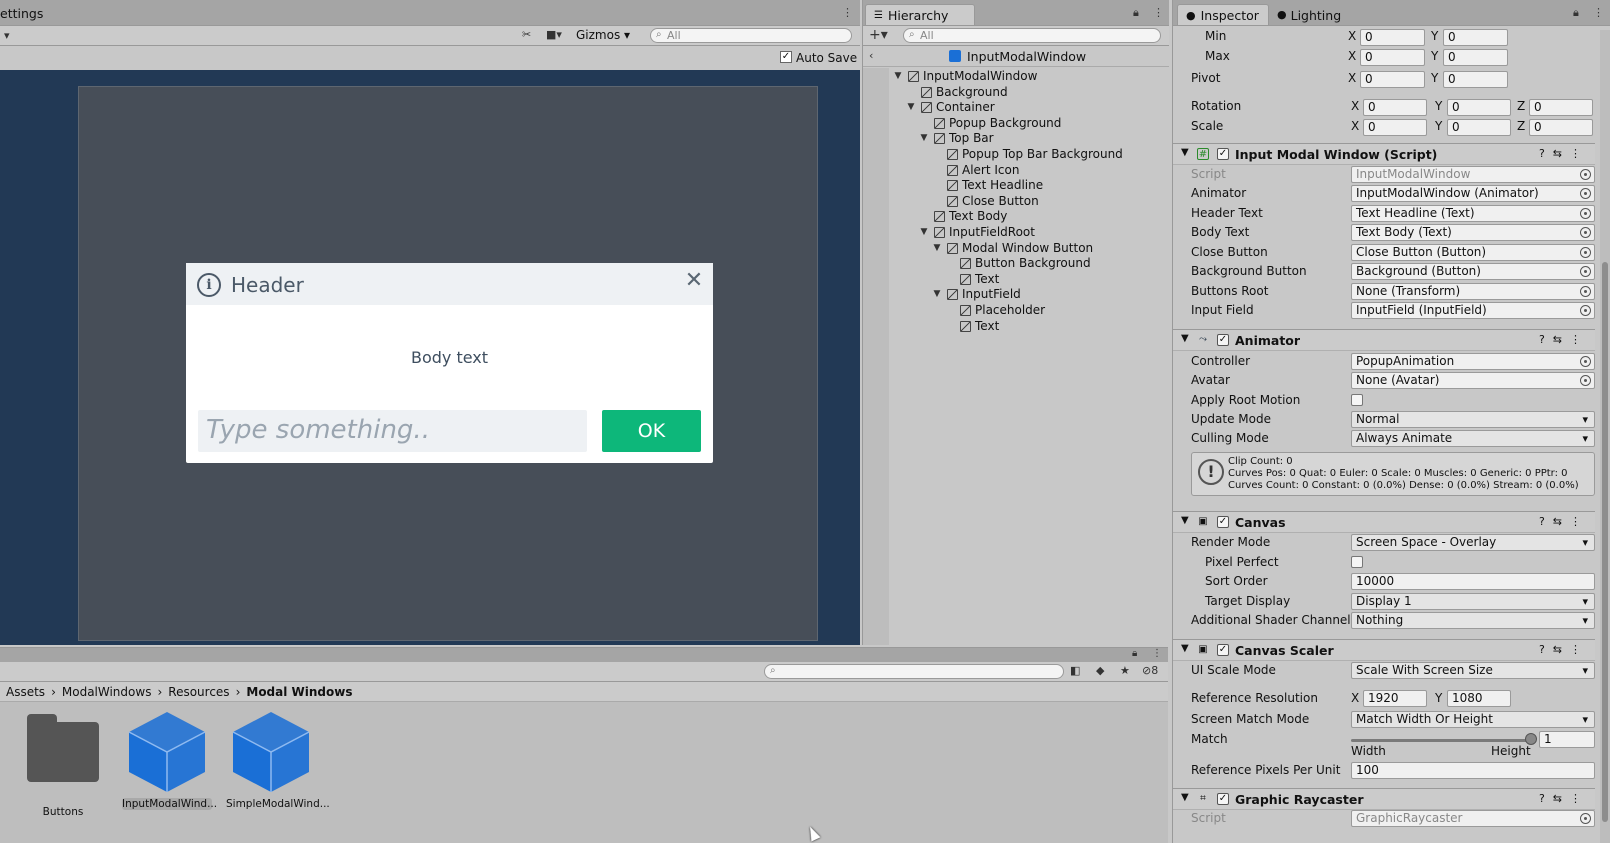 Image resolution: width=1610 pixels, height=843 pixels. Describe the element at coordinates (920, 14) in the screenshot. I see `hierarchy-tab: ☰ Hierarchy` at that location.